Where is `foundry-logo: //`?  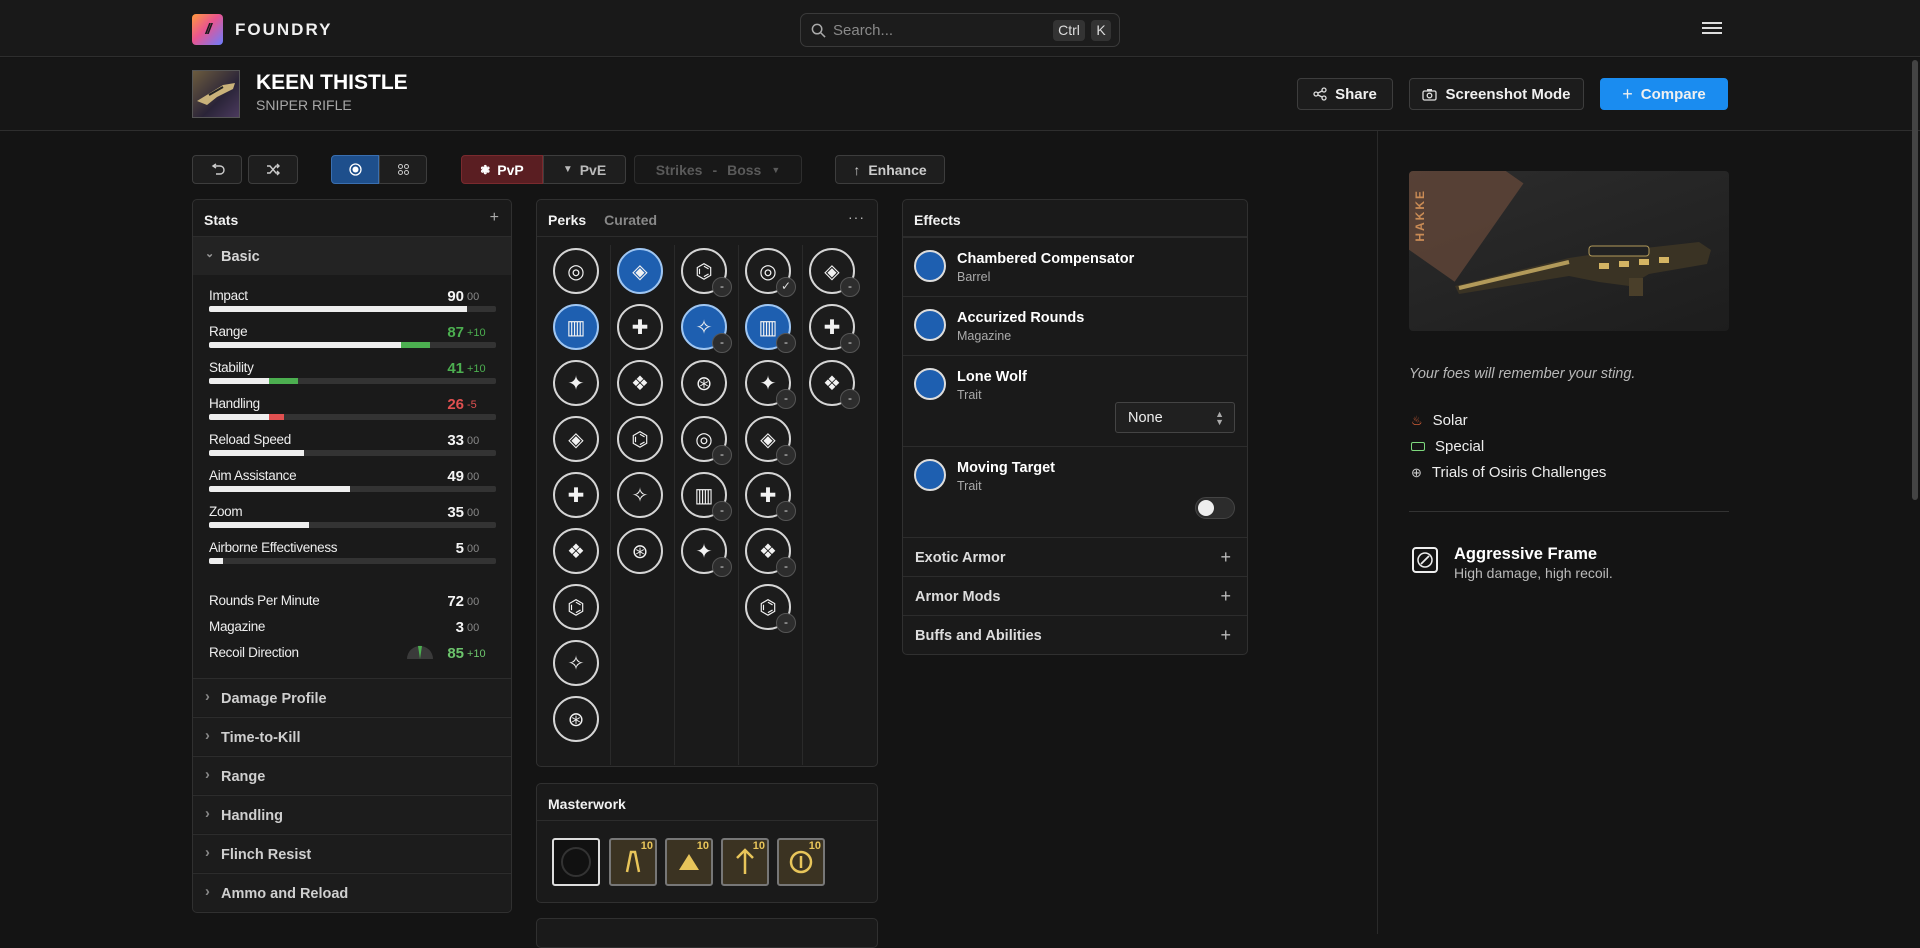 foundry-logo: // is located at coordinates (207, 29).